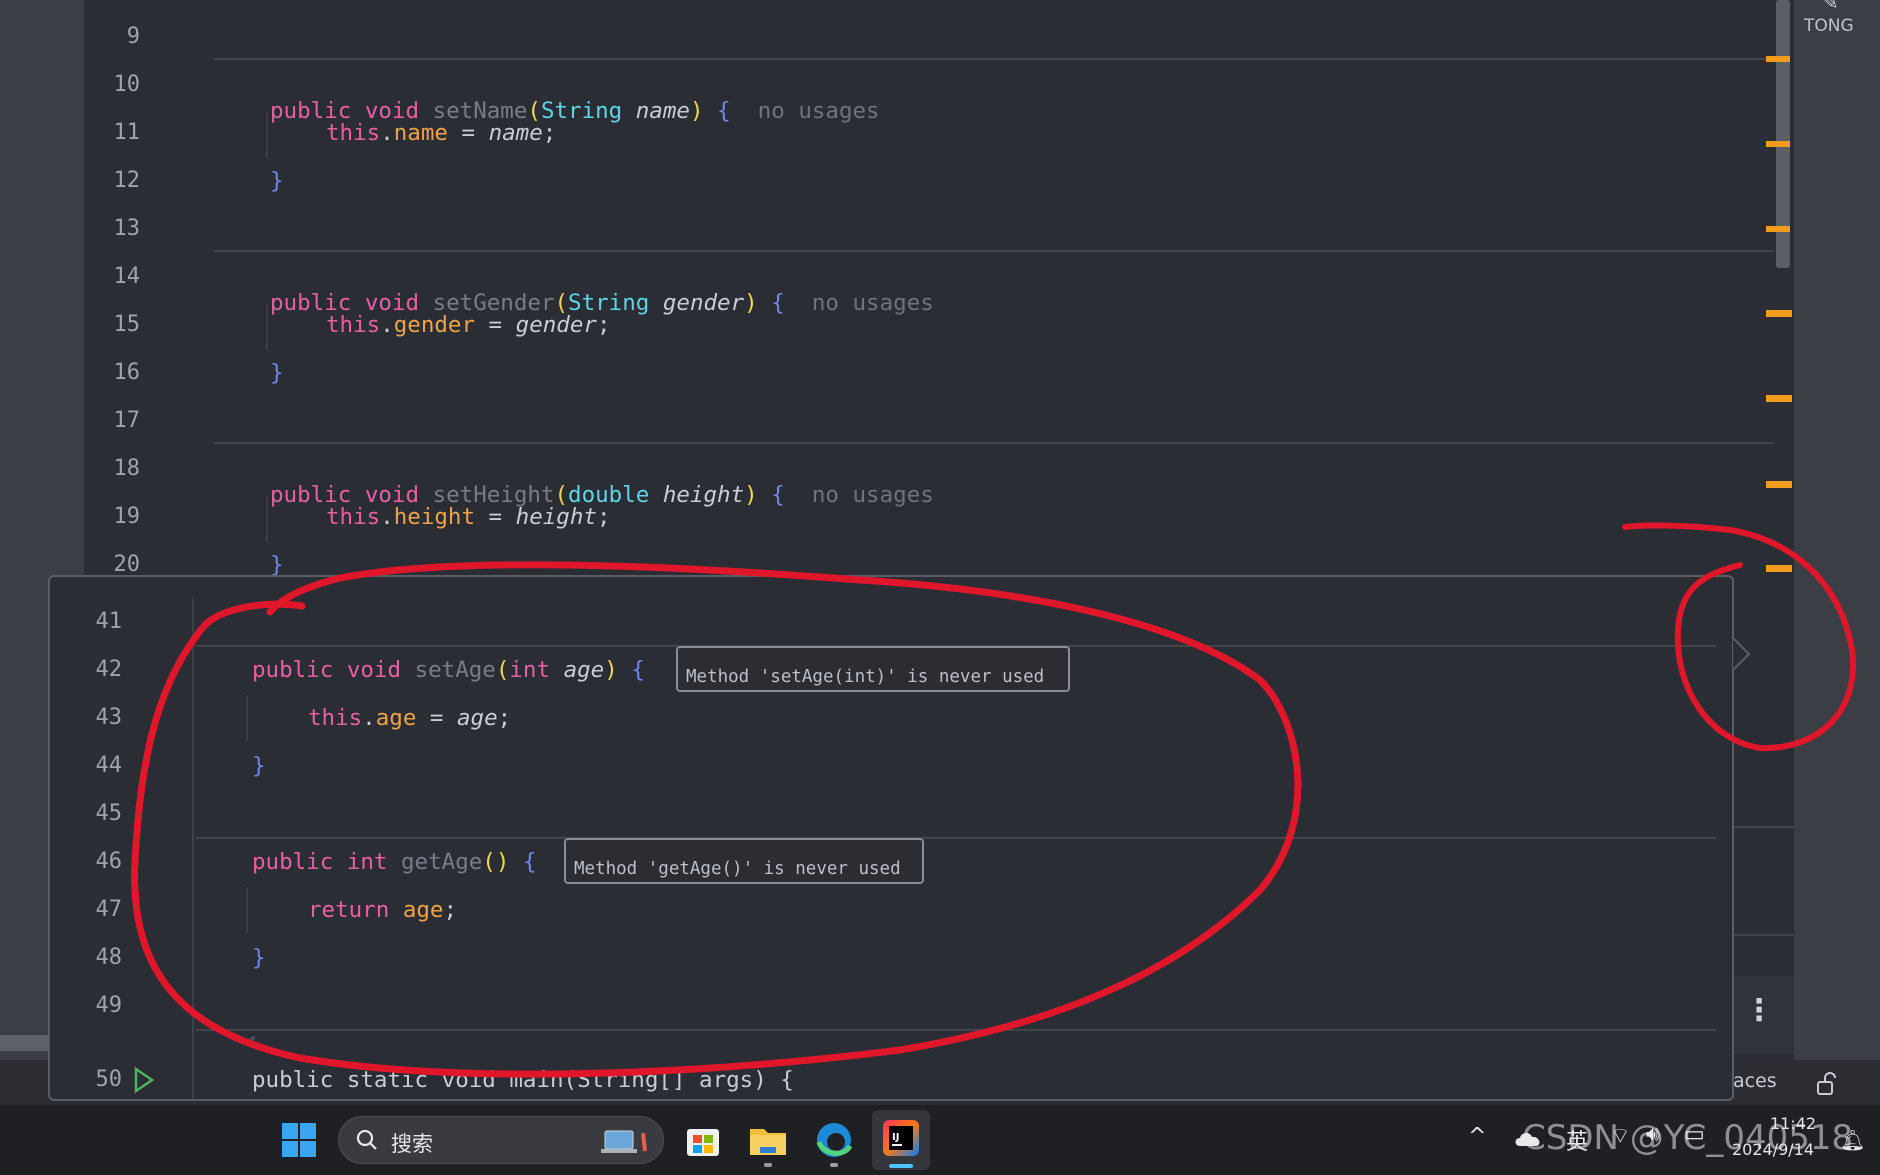  What do you see at coordinates (768, 1140) in the screenshot?
I see `file-explorer-icon` at bounding box center [768, 1140].